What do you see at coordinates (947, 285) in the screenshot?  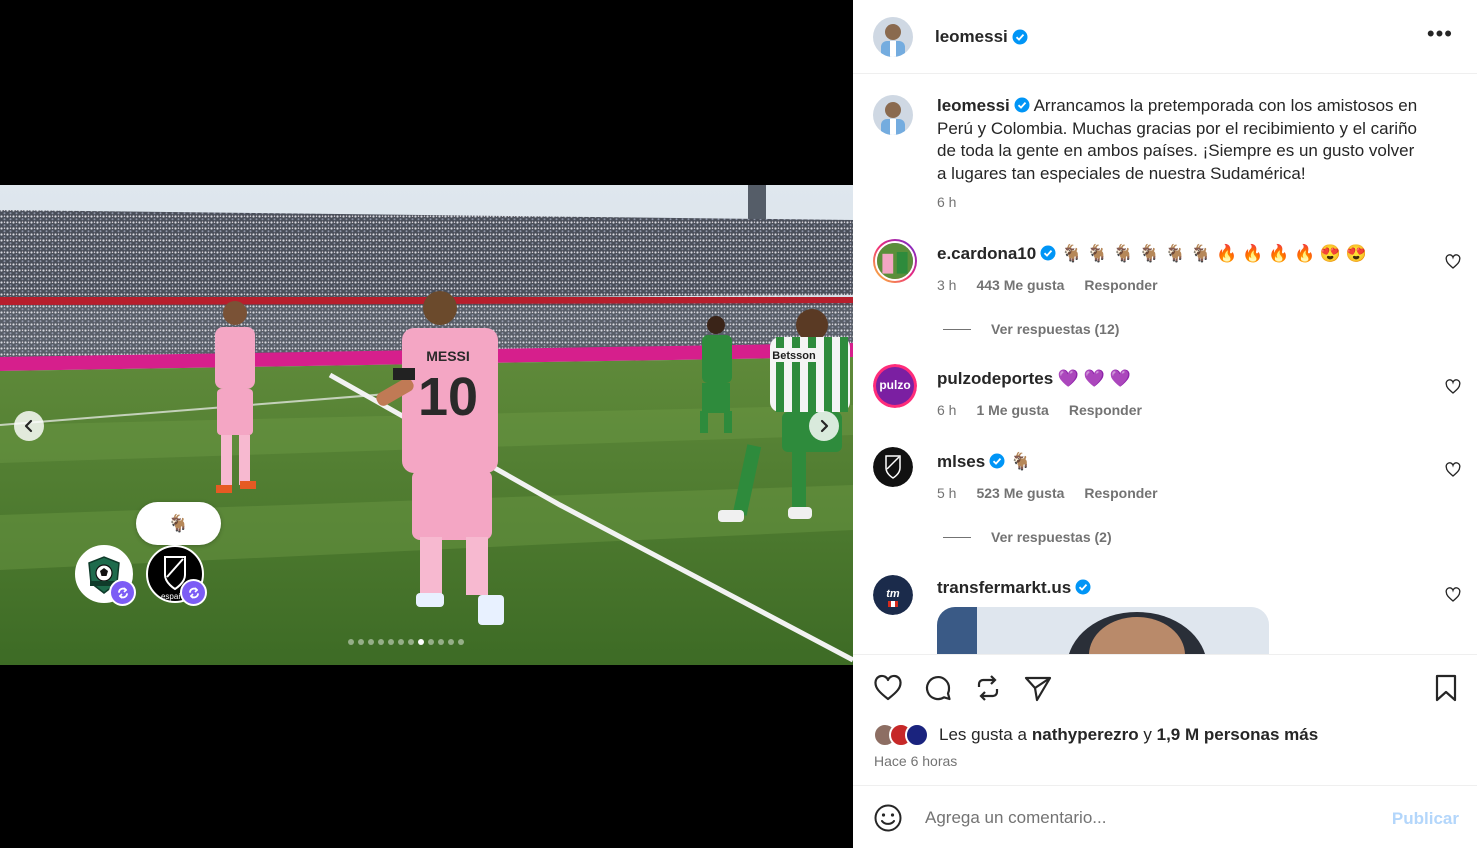 I see `comment-time: 3 h` at bounding box center [947, 285].